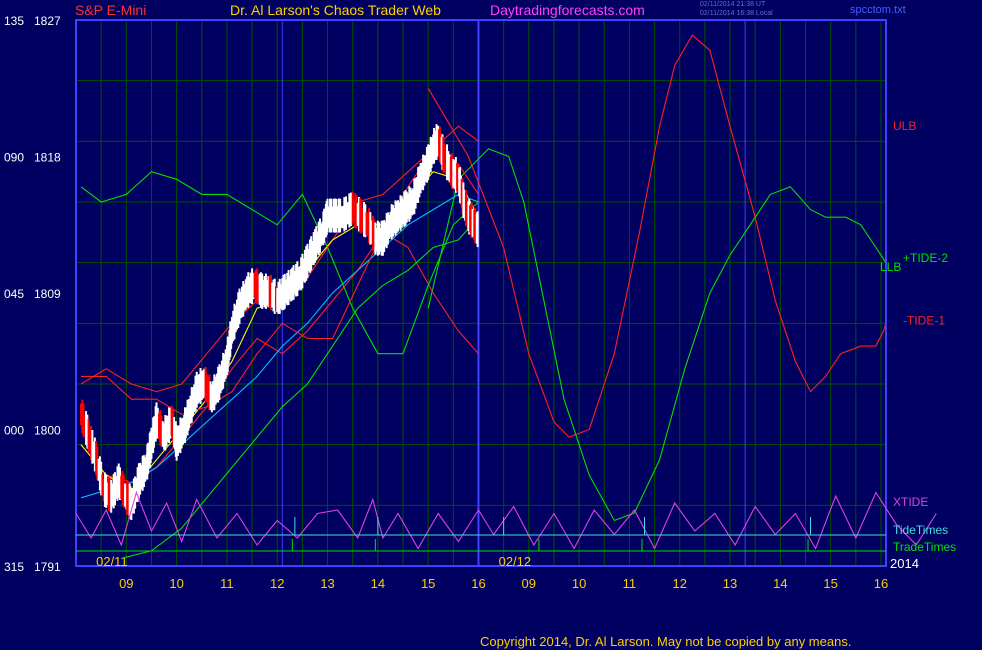 The height and width of the screenshot is (650, 982). What do you see at coordinates (567, 10) in the screenshot?
I see `site-link: Daytradingforecasts.com` at bounding box center [567, 10].